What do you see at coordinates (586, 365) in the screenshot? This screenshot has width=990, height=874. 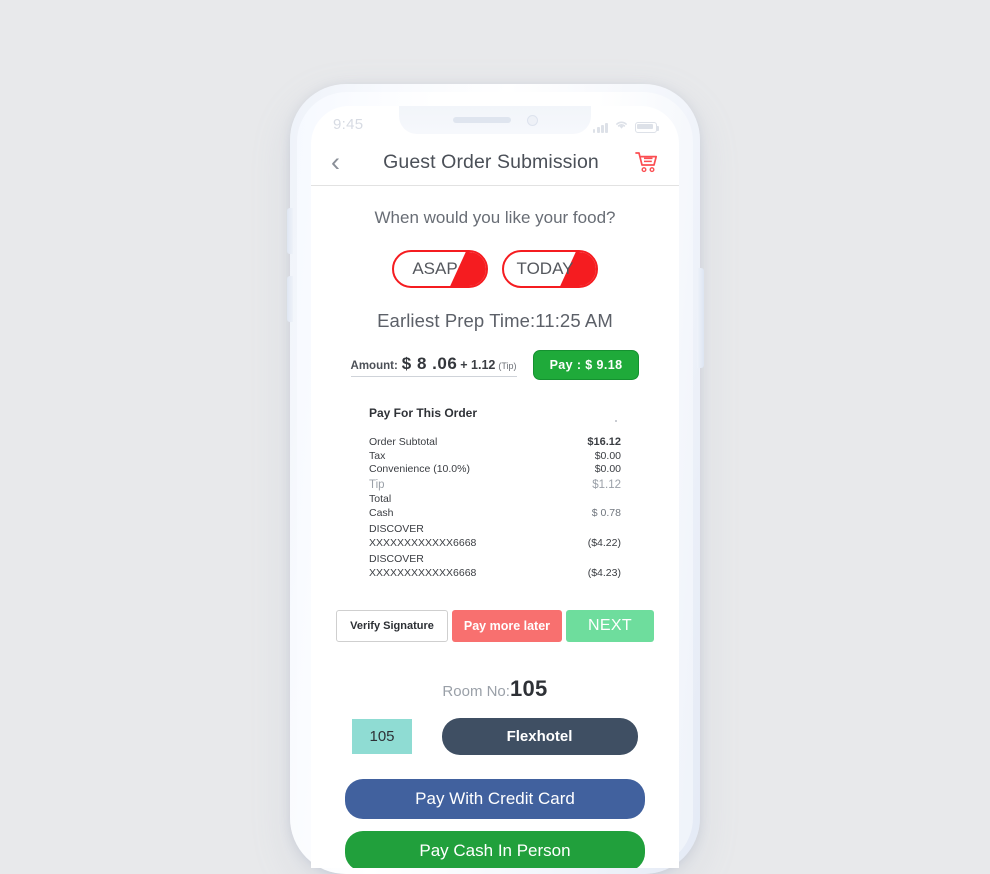 I see `pay-button: Pay : $ 9.18` at bounding box center [586, 365].